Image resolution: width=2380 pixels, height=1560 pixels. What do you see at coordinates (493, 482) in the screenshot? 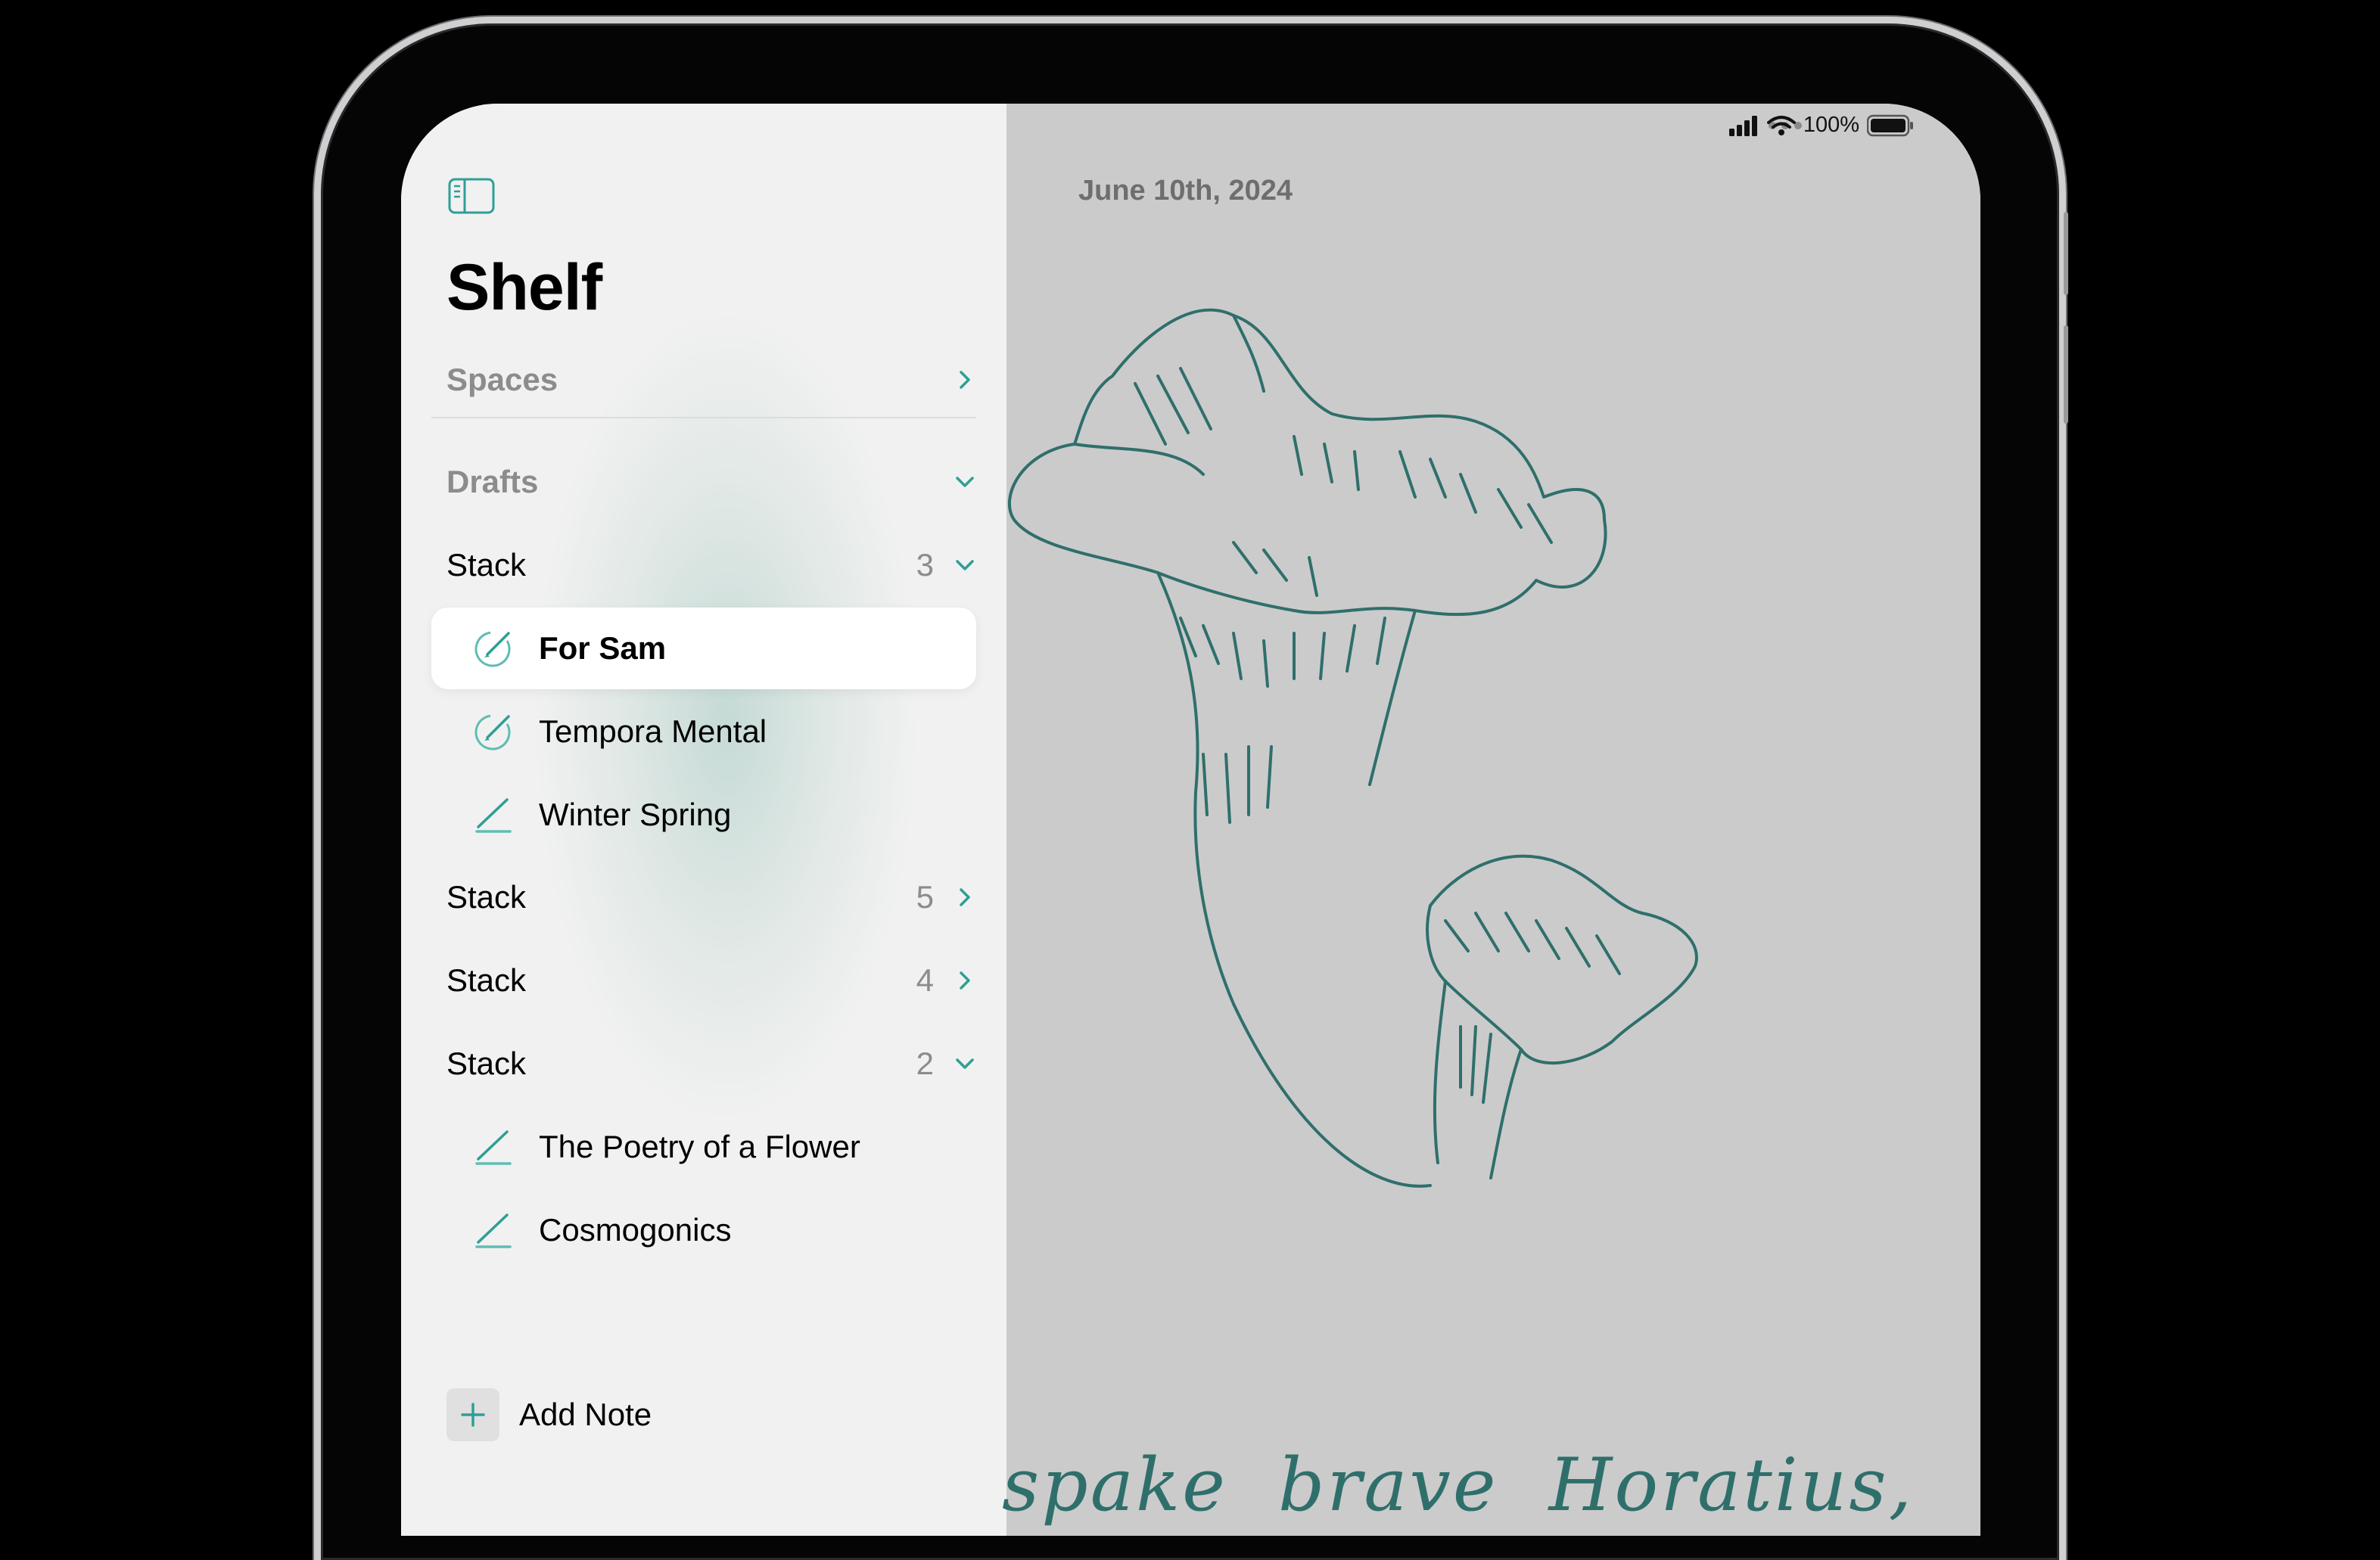
I see `drafts-label: Drafts` at bounding box center [493, 482].